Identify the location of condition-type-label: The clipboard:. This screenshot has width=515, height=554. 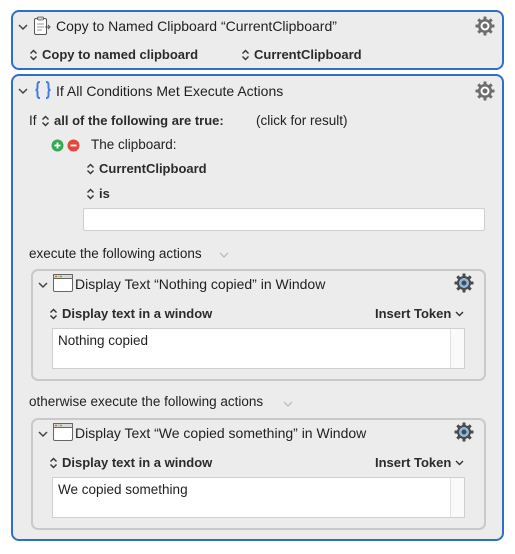
(134, 144).